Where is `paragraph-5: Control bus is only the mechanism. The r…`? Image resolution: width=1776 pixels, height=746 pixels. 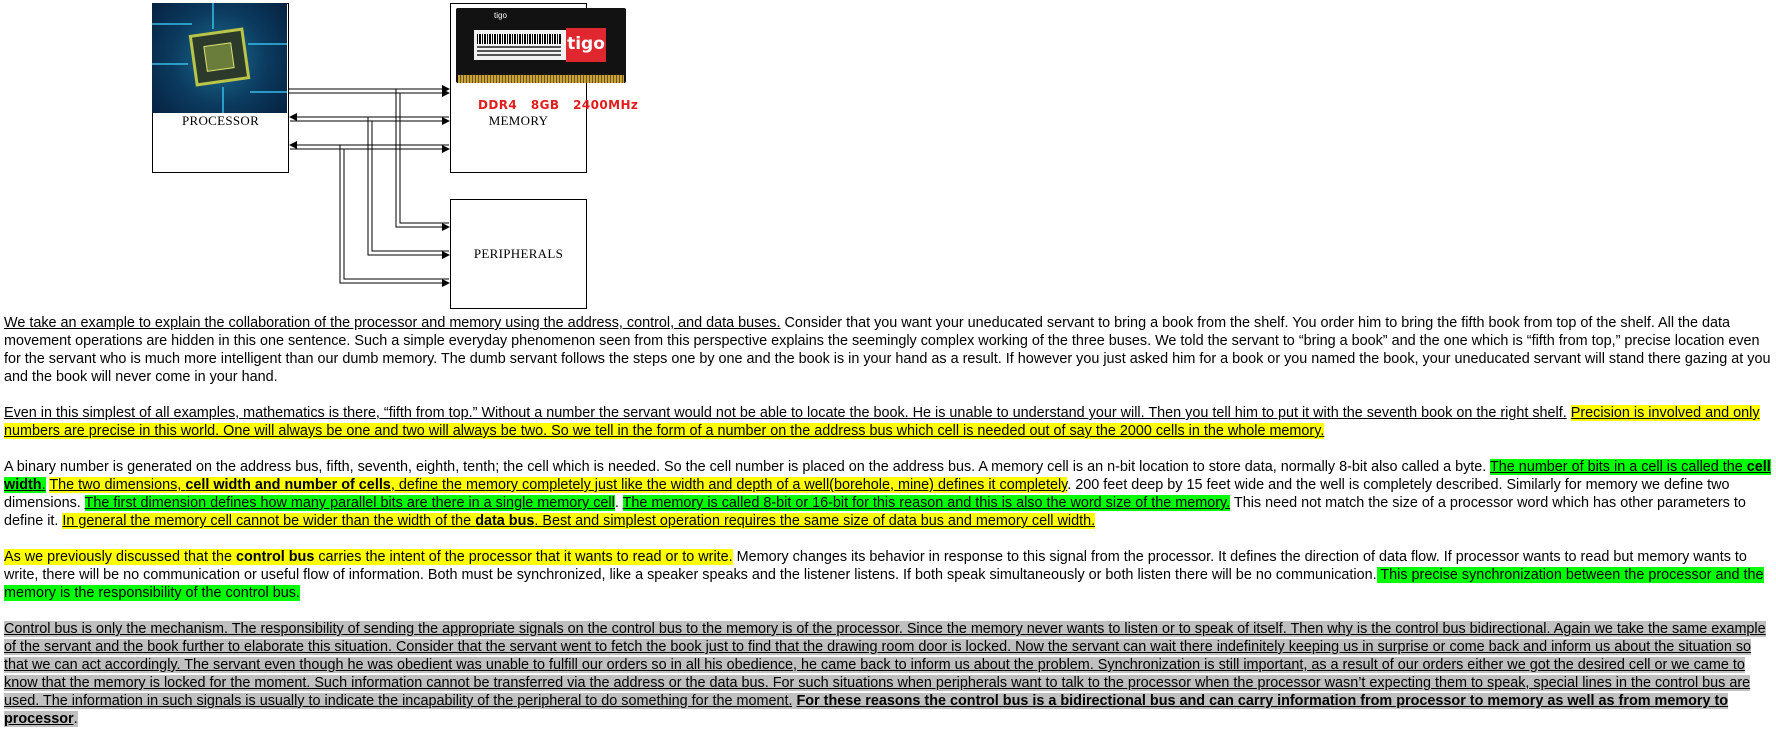 paragraph-5: Control bus is only the mechanism. The r… is located at coordinates (888, 674).